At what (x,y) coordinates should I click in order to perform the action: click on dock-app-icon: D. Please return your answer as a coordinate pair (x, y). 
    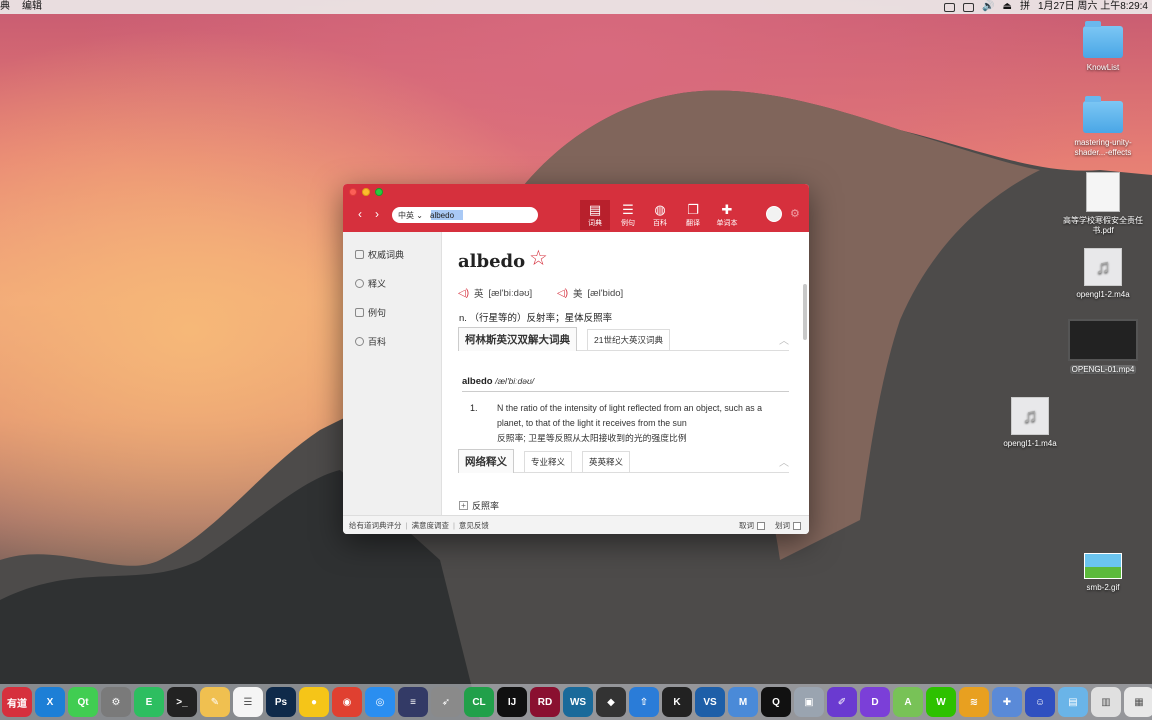
    Looking at the image, I should click on (875, 702).